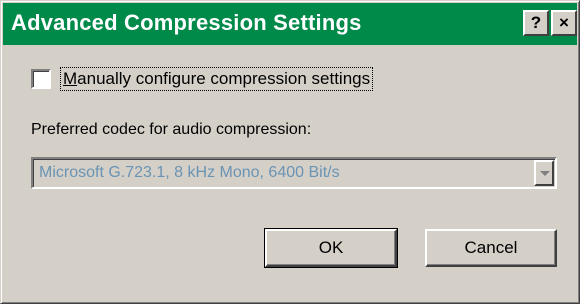 Image resolution: width=580 pixels, height=304 pixels. I want to click on title-bar: Advanced Compression Settings ? ×, so click(290, 24).